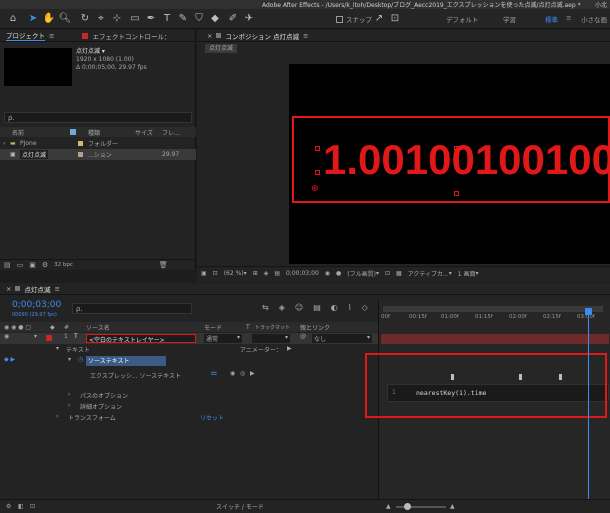  I want to click on region-of-interest-icon: ▣, so click(204, 273).